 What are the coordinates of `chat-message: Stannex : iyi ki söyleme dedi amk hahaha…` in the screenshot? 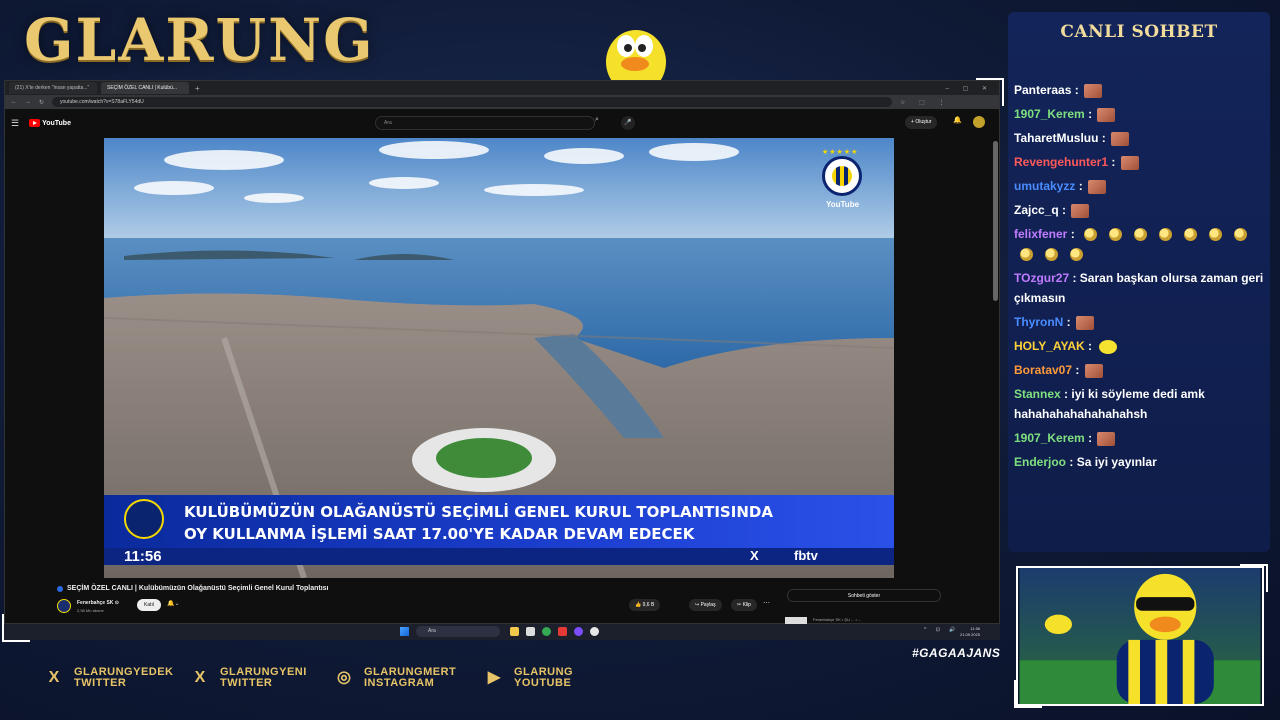 It's located at (1109, 404).